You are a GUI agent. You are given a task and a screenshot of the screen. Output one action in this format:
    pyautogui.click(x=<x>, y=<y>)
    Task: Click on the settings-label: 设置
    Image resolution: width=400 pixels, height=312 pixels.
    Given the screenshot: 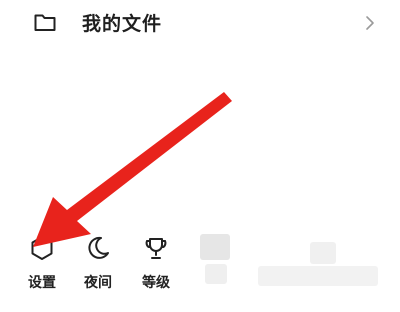 What is the action you would take?
    pyautogui.click(x=42, y=283)
    